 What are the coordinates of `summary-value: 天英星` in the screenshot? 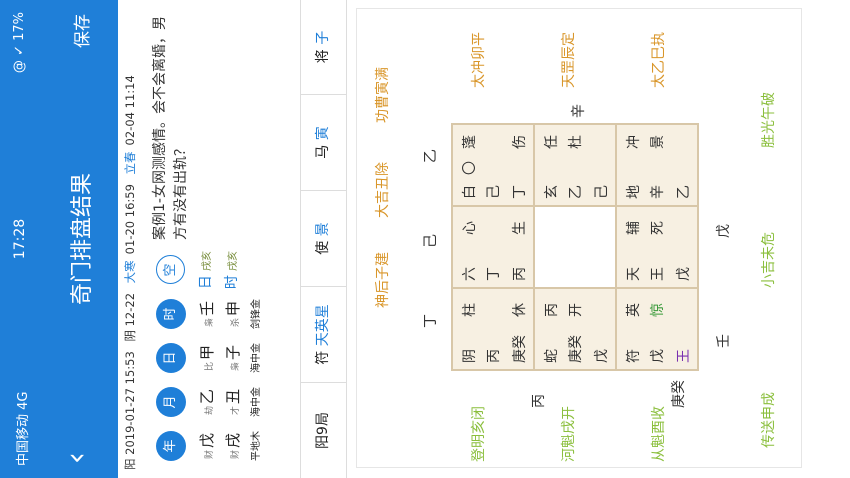 It's located at (323, 325).